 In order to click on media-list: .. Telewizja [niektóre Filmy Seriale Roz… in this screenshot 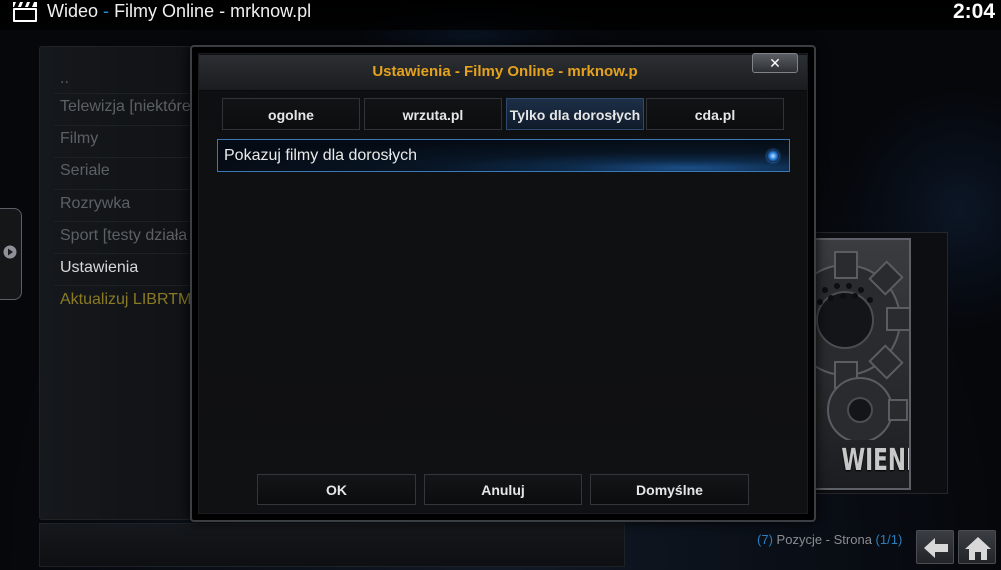, I will do `click(119, 283)`.